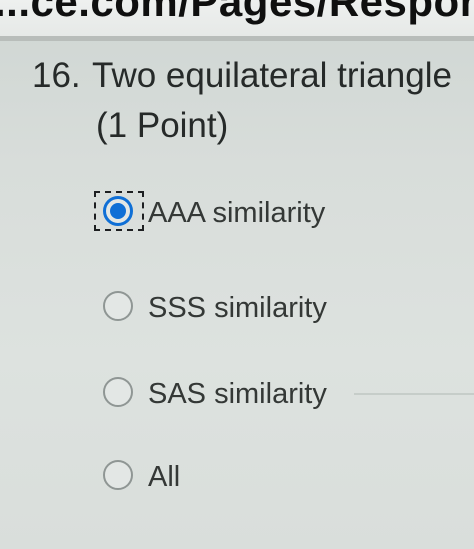 This screenshot has height=549, width=474. I want to click on background-line, so click(414, 394).